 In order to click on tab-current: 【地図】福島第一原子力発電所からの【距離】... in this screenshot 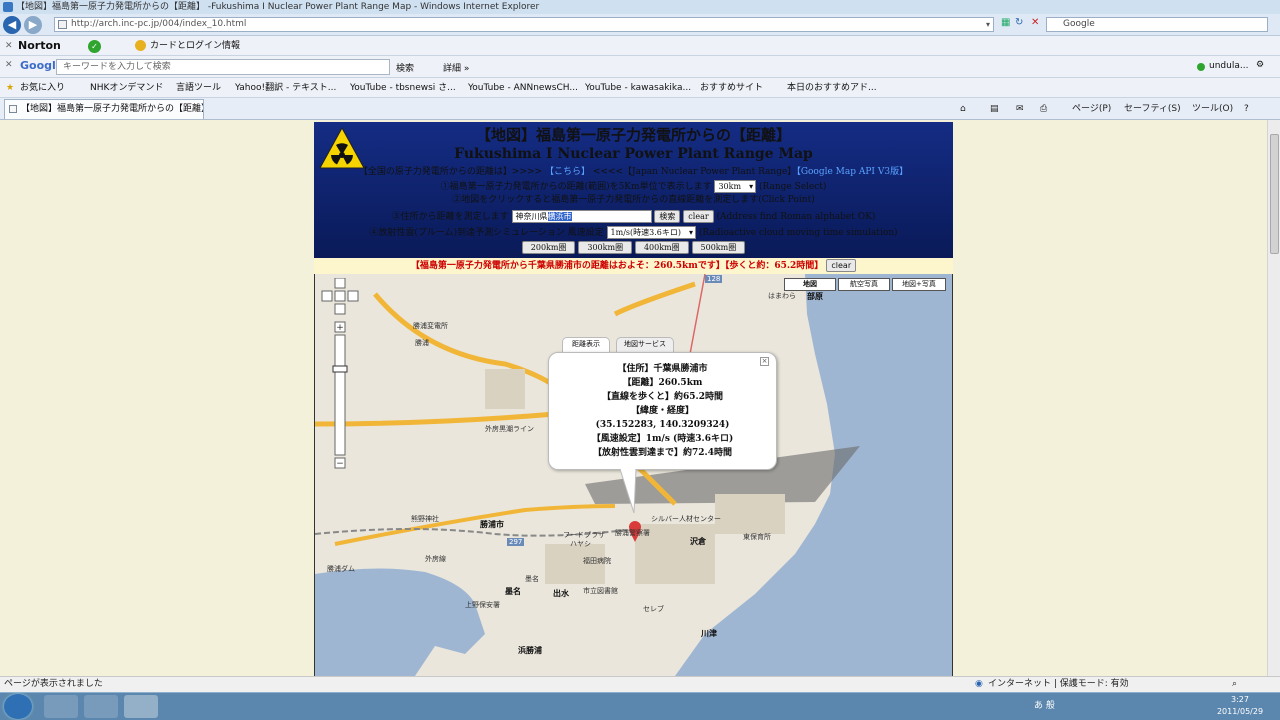, I will do `click(104, 109)`.